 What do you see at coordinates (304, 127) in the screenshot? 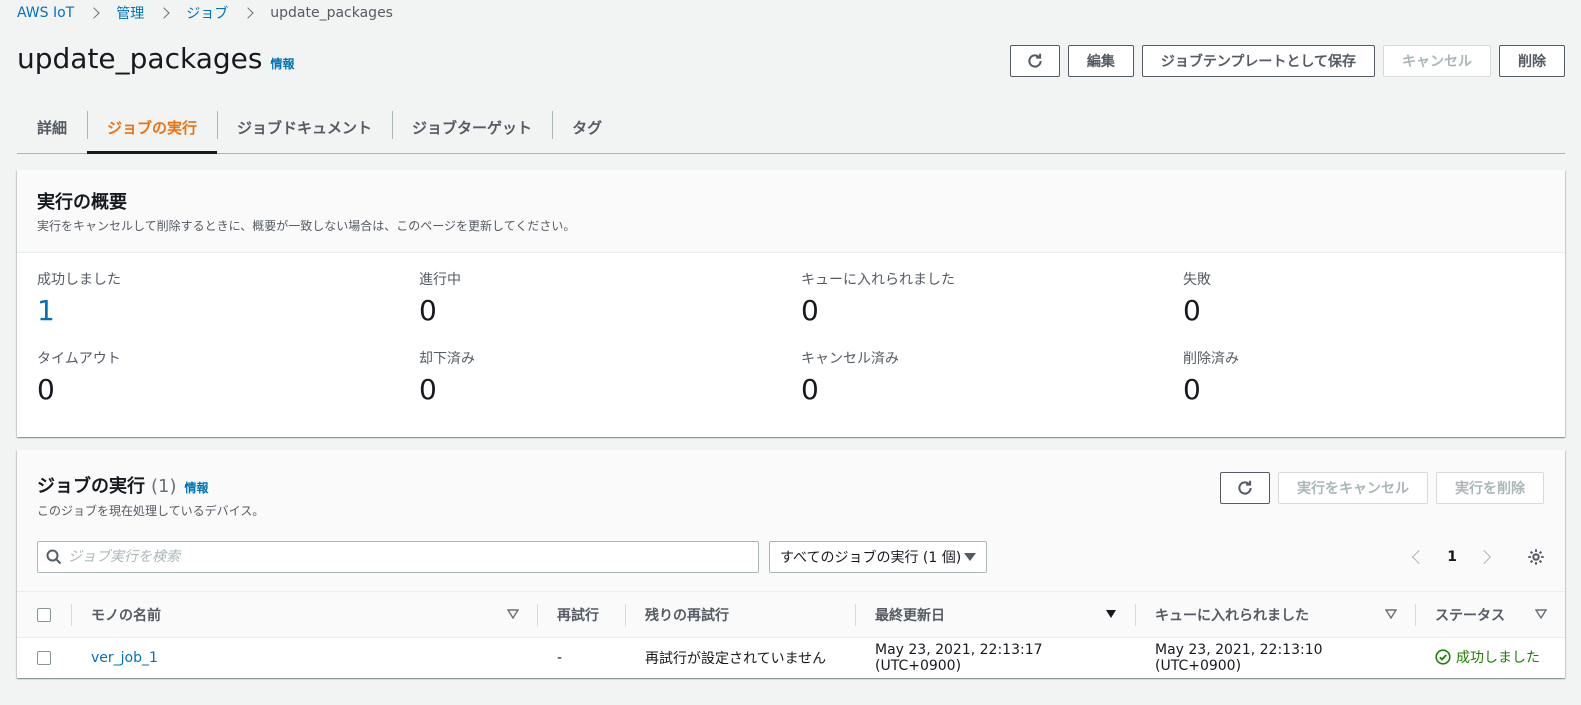
I see `tab-job-document: ジョブドキュメント` at bounding box center [304, 127].